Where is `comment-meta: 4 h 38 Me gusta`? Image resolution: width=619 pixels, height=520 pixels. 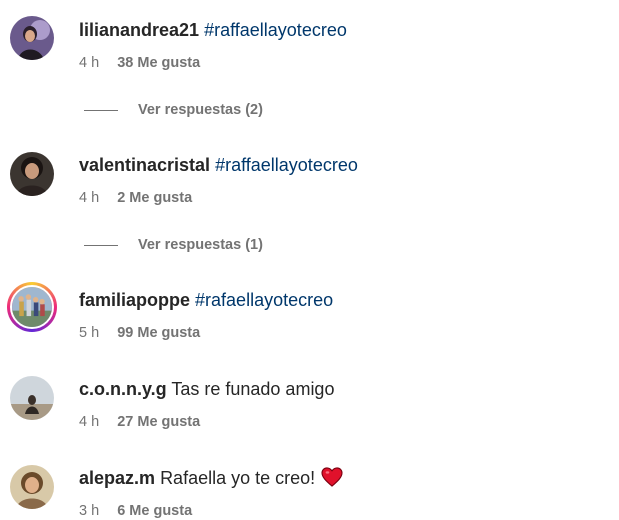
comment-meta: 4 h 38 Me gusta is located at coordinates (139, 63).